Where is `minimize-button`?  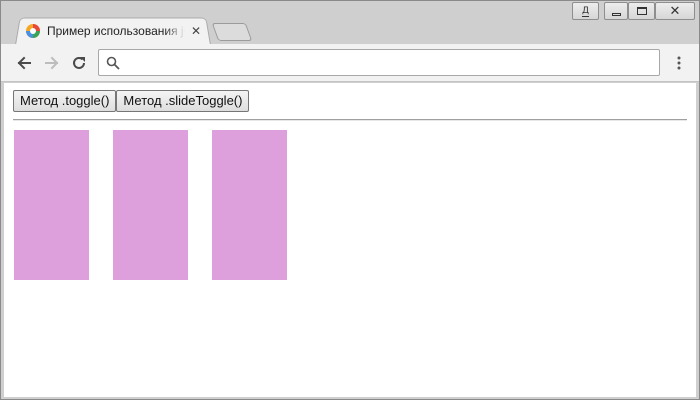 minimize-button is located at coordinates (616, 11).